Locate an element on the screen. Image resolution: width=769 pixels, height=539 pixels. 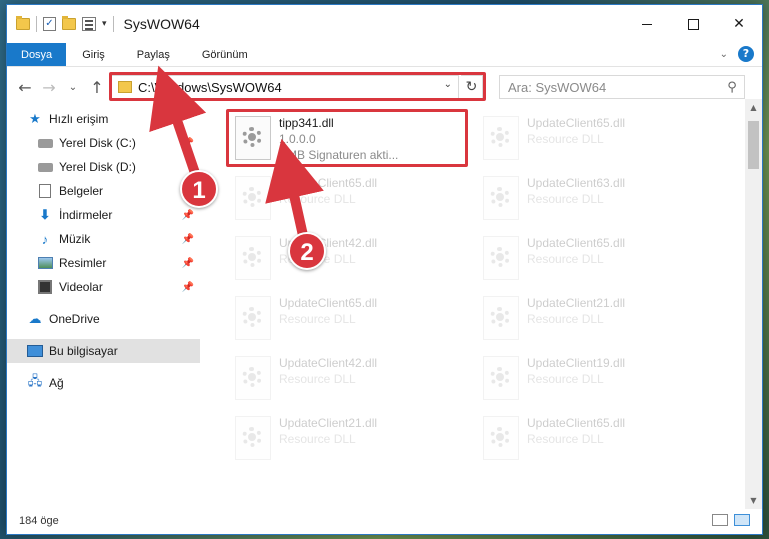
scrollbar-thumb is located at coordinates (753, 145).